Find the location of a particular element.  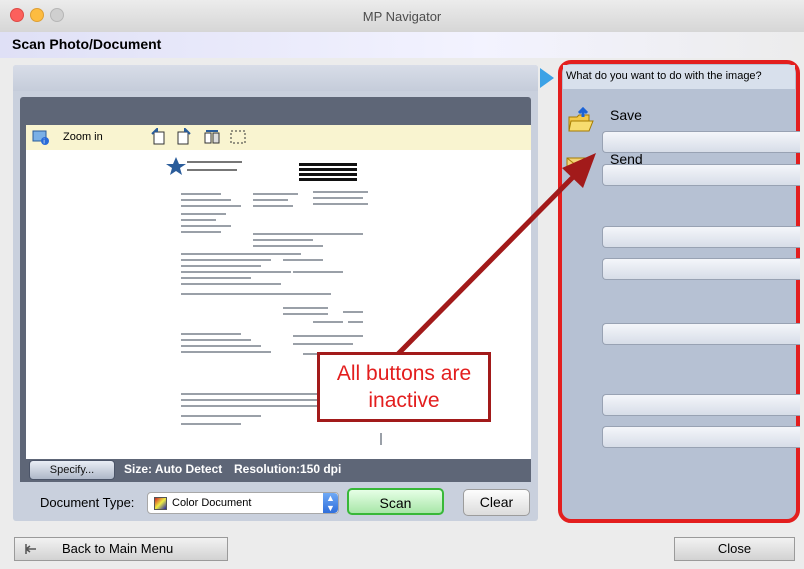

action-panel-question: What do you want to do with the image? is located at coordinates (664, 76).